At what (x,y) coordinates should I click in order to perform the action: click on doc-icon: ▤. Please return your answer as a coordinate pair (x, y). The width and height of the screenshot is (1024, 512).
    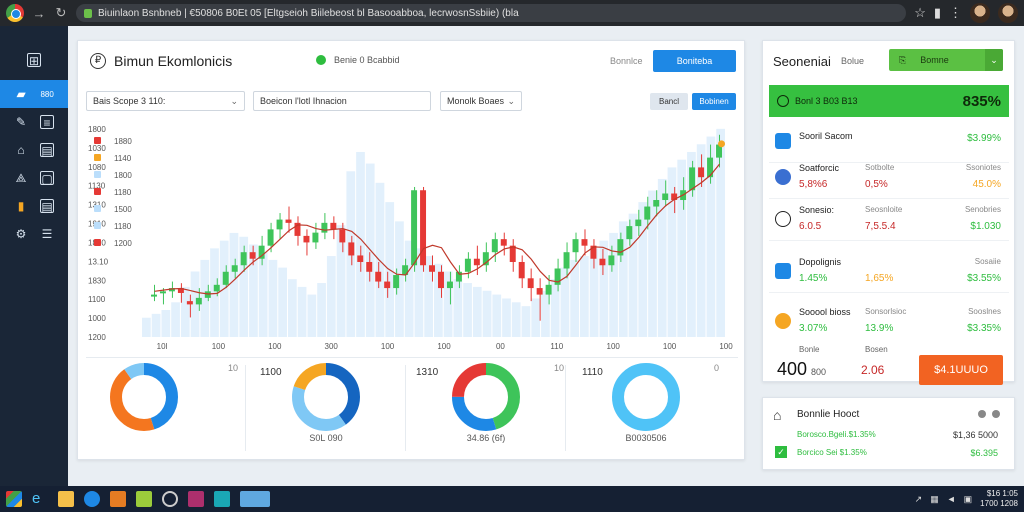
    Looking at the image, I should click on (47, 150).